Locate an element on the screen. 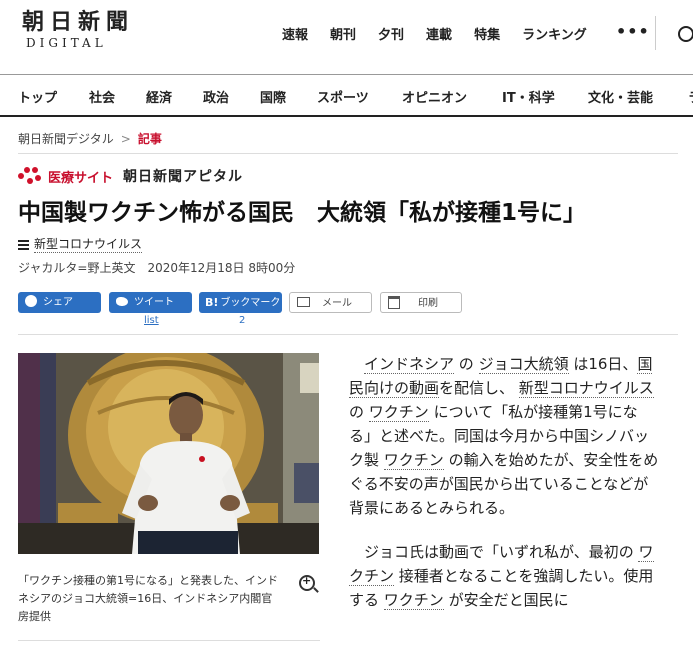 The width and height of the screenshot is (693, 649). category-international: 国際 is located at coordinates (273, 96).